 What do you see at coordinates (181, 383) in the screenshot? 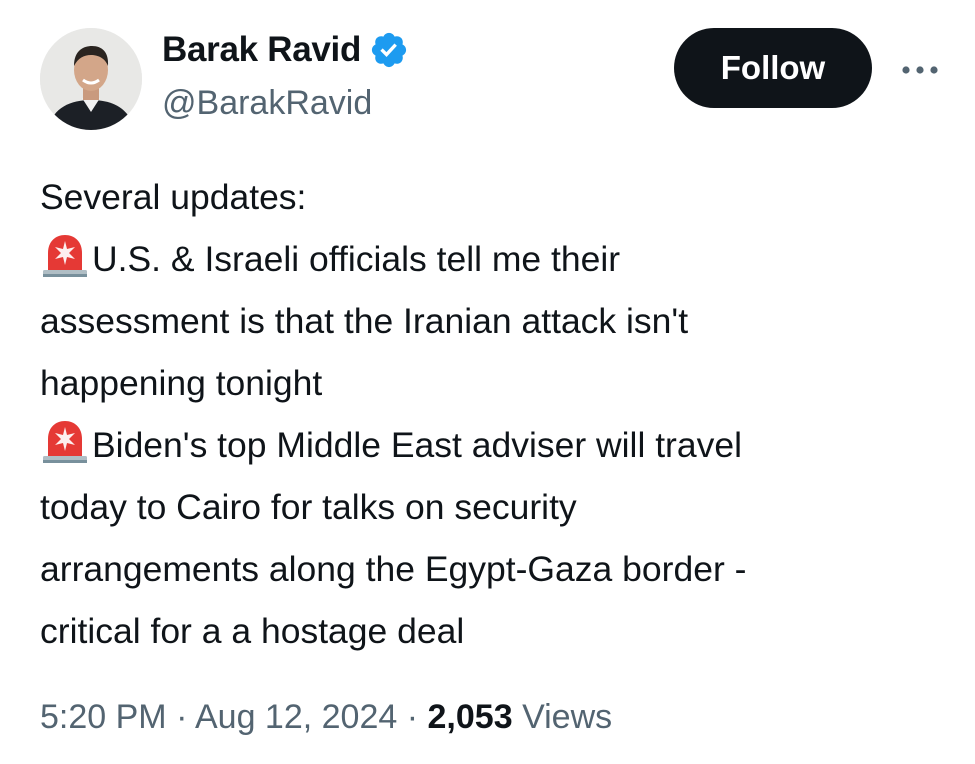
I see `tweet-line: happening tonight` at bounding box center [181, 383].